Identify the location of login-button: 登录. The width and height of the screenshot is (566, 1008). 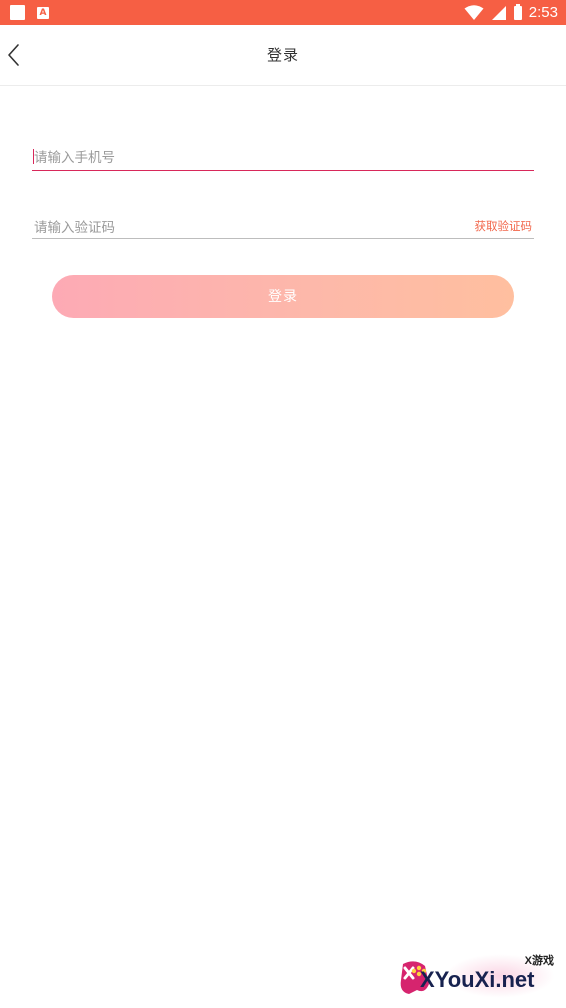
(283, 296).